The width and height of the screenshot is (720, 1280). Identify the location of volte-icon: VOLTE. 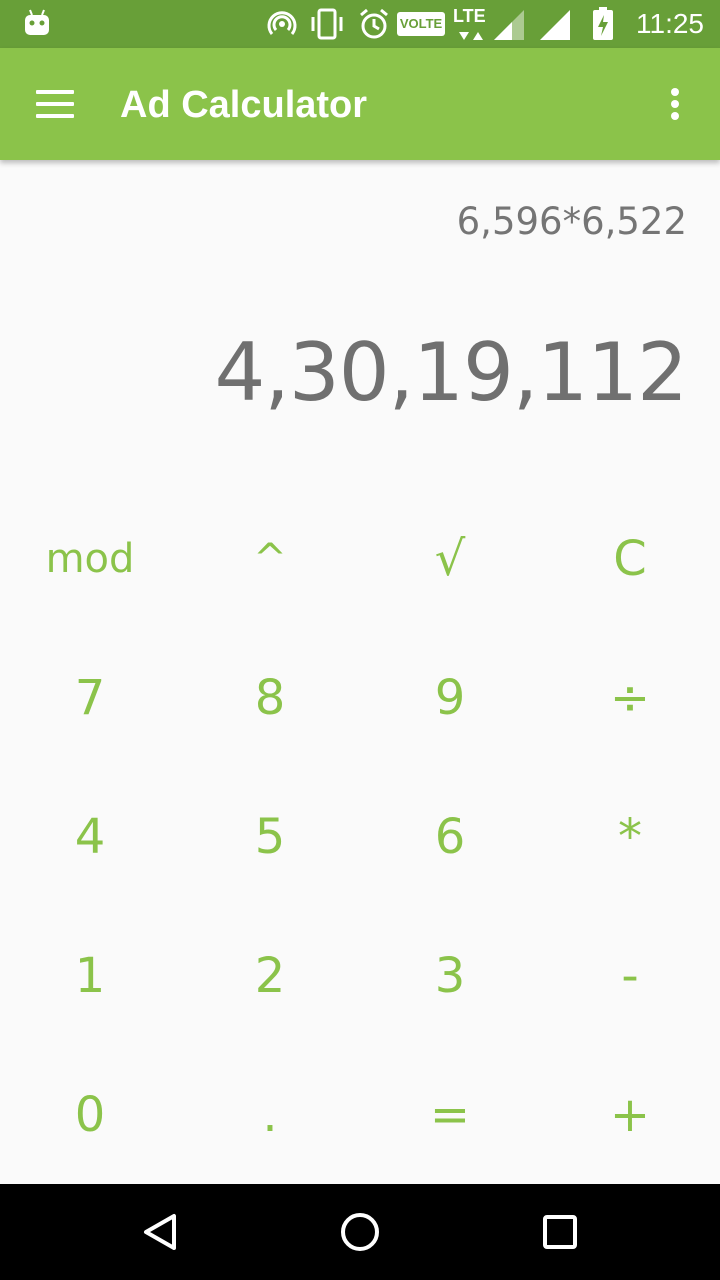
(421, 24).